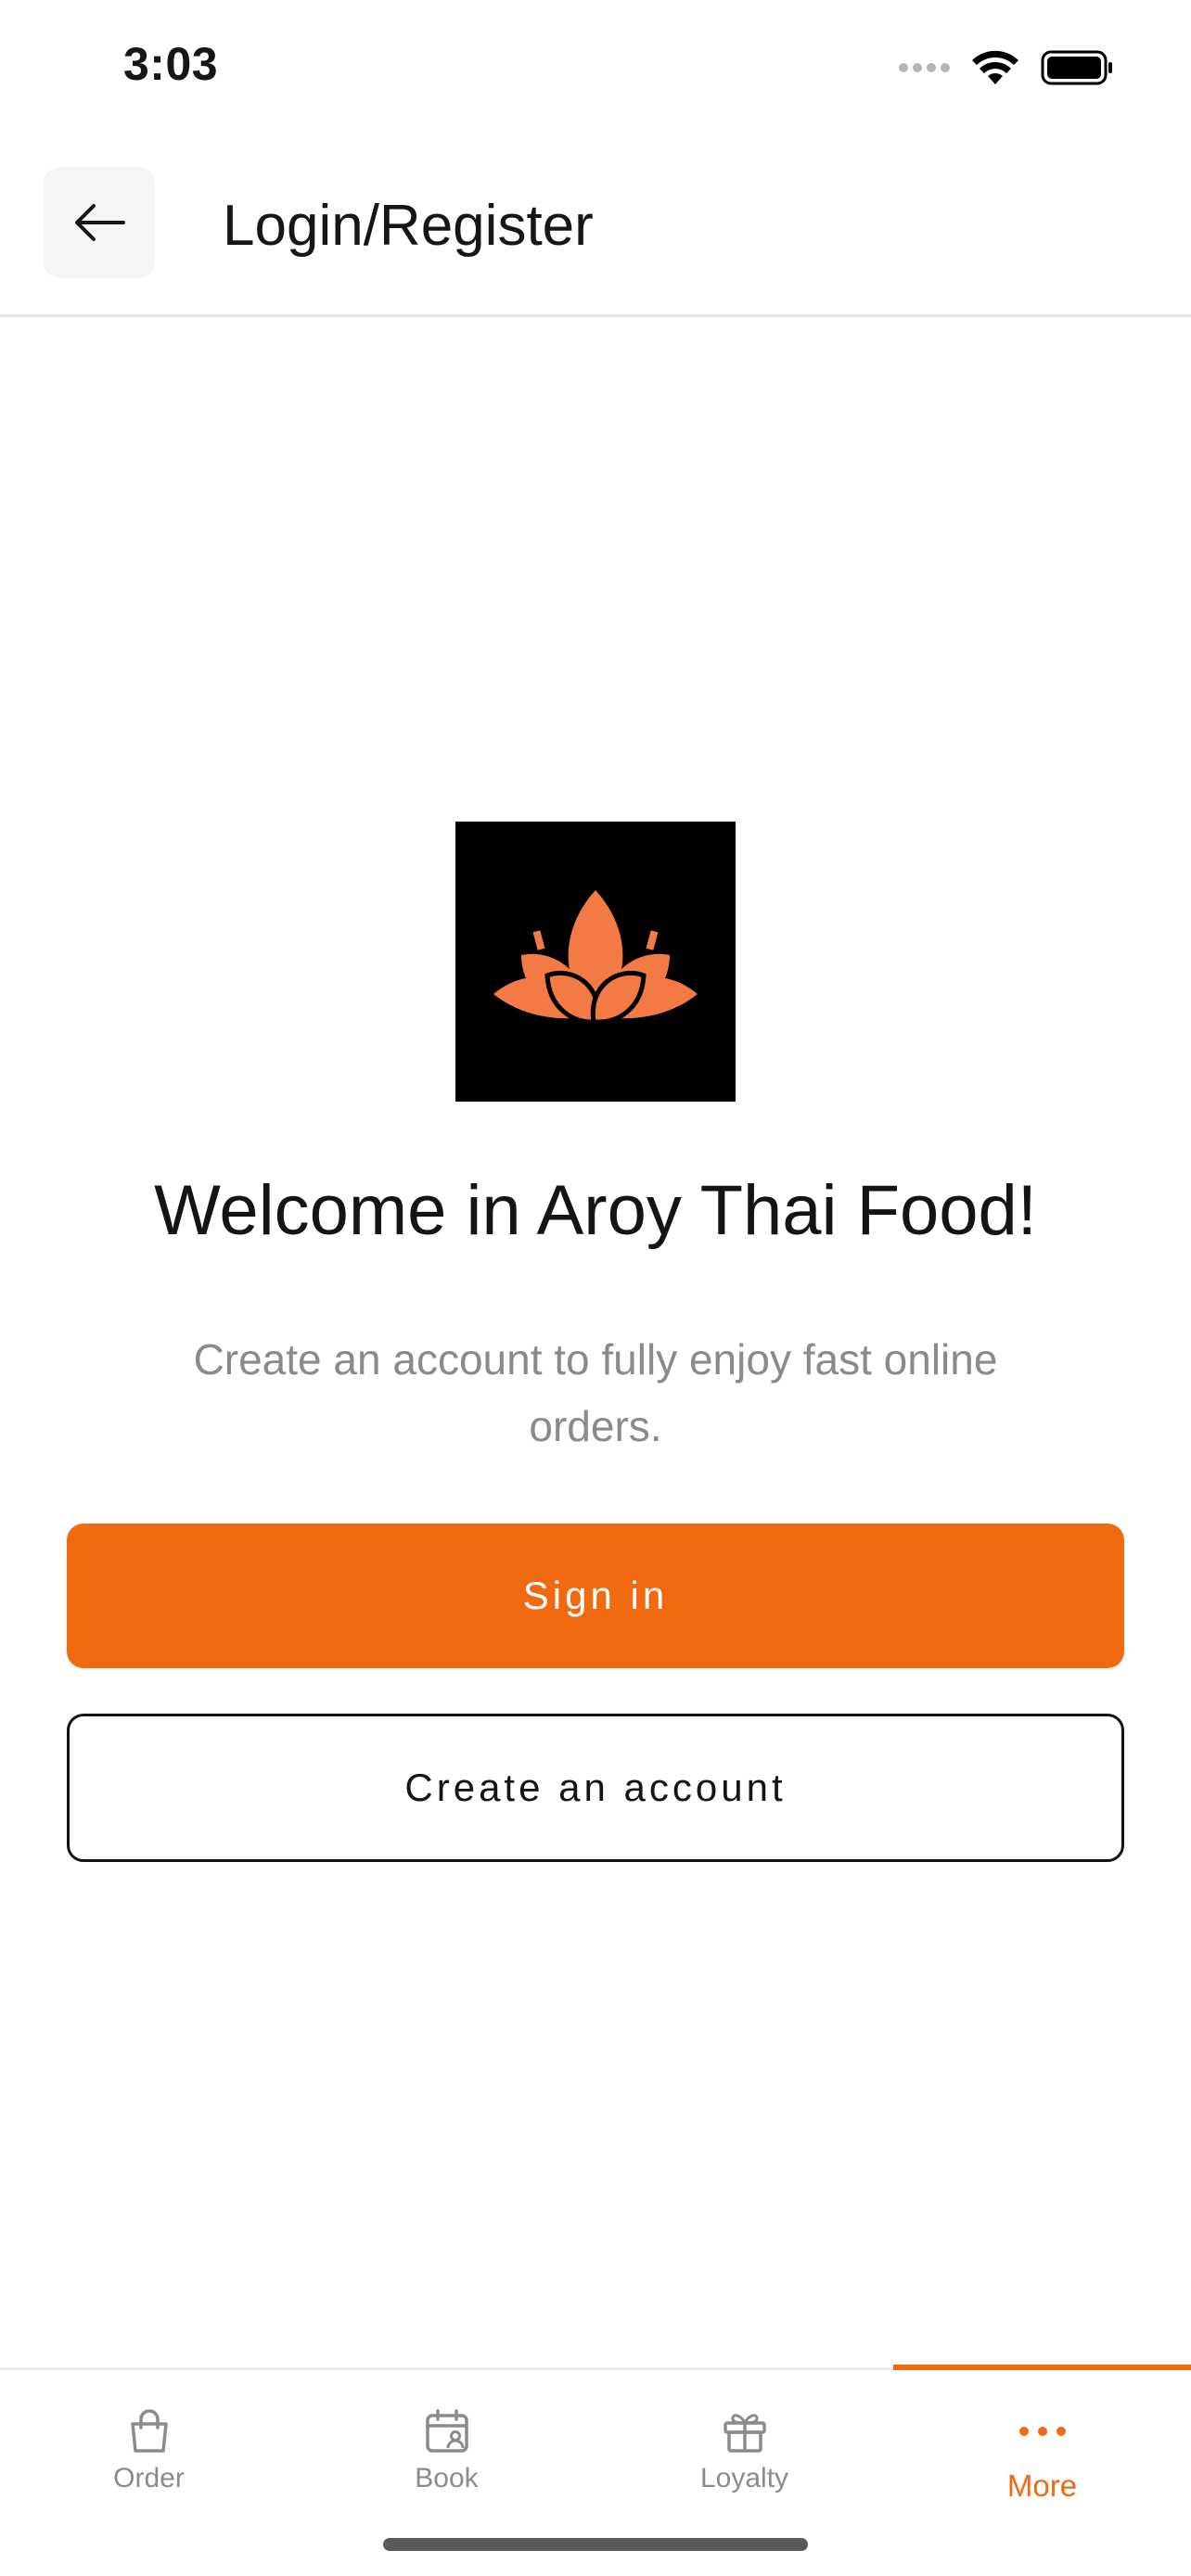  What do you see at coordinates (1042, 2486) in the screenshot?
I see `nav-label-more: More` at bounding box center [1042, 2486].